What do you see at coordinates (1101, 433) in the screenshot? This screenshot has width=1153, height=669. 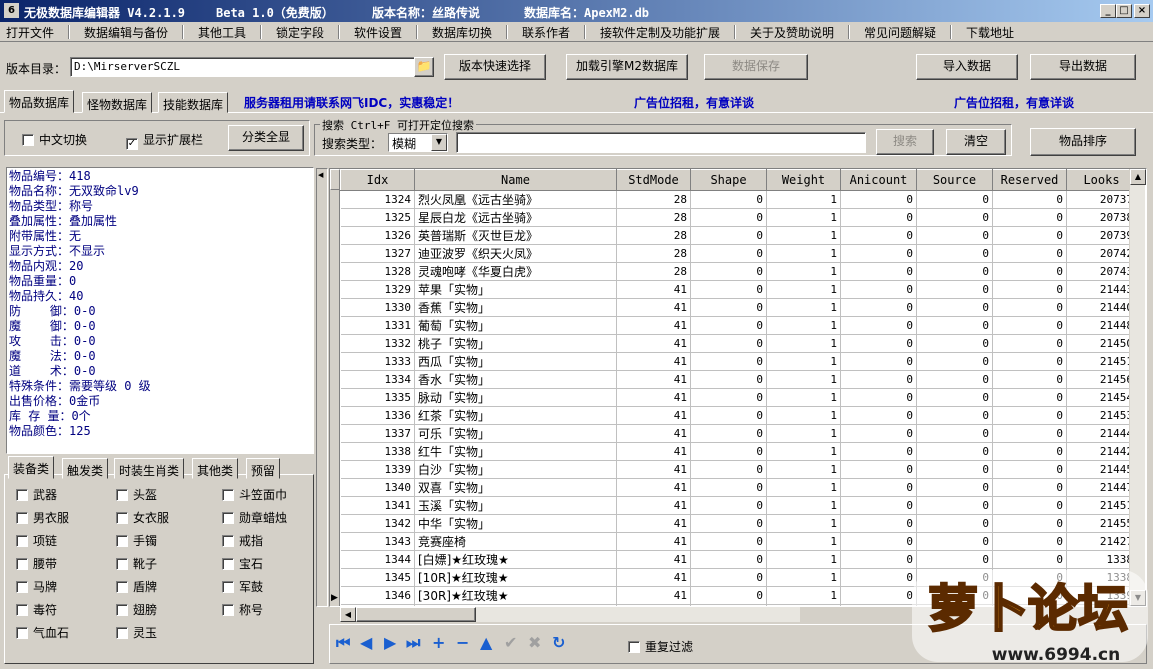 I see `table-cell: 21444` at bounding box center [1101, 433].